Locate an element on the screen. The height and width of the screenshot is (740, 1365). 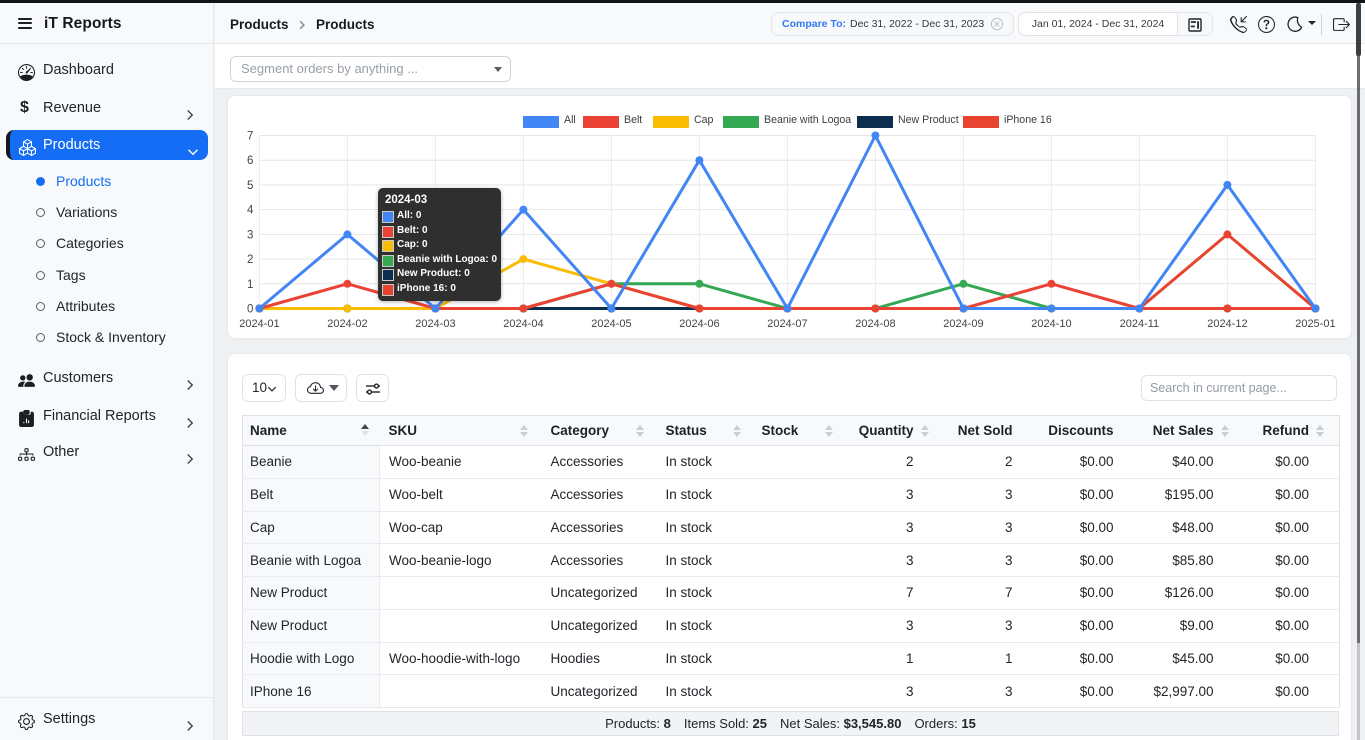
svg-text: 2 is located at coordinates (250, 260).